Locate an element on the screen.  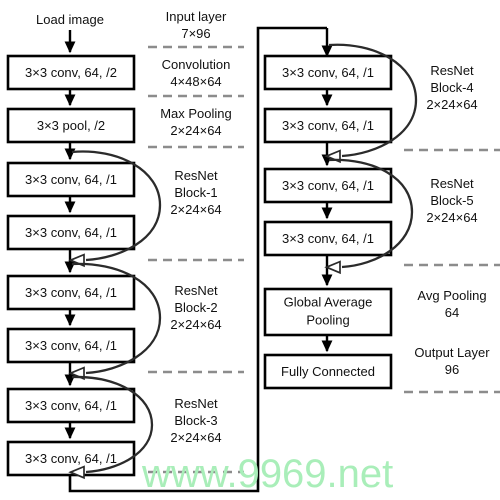
box-left-b1-conv1: 3×3 conv, 64, /1 is located at coordinates (71, 179).